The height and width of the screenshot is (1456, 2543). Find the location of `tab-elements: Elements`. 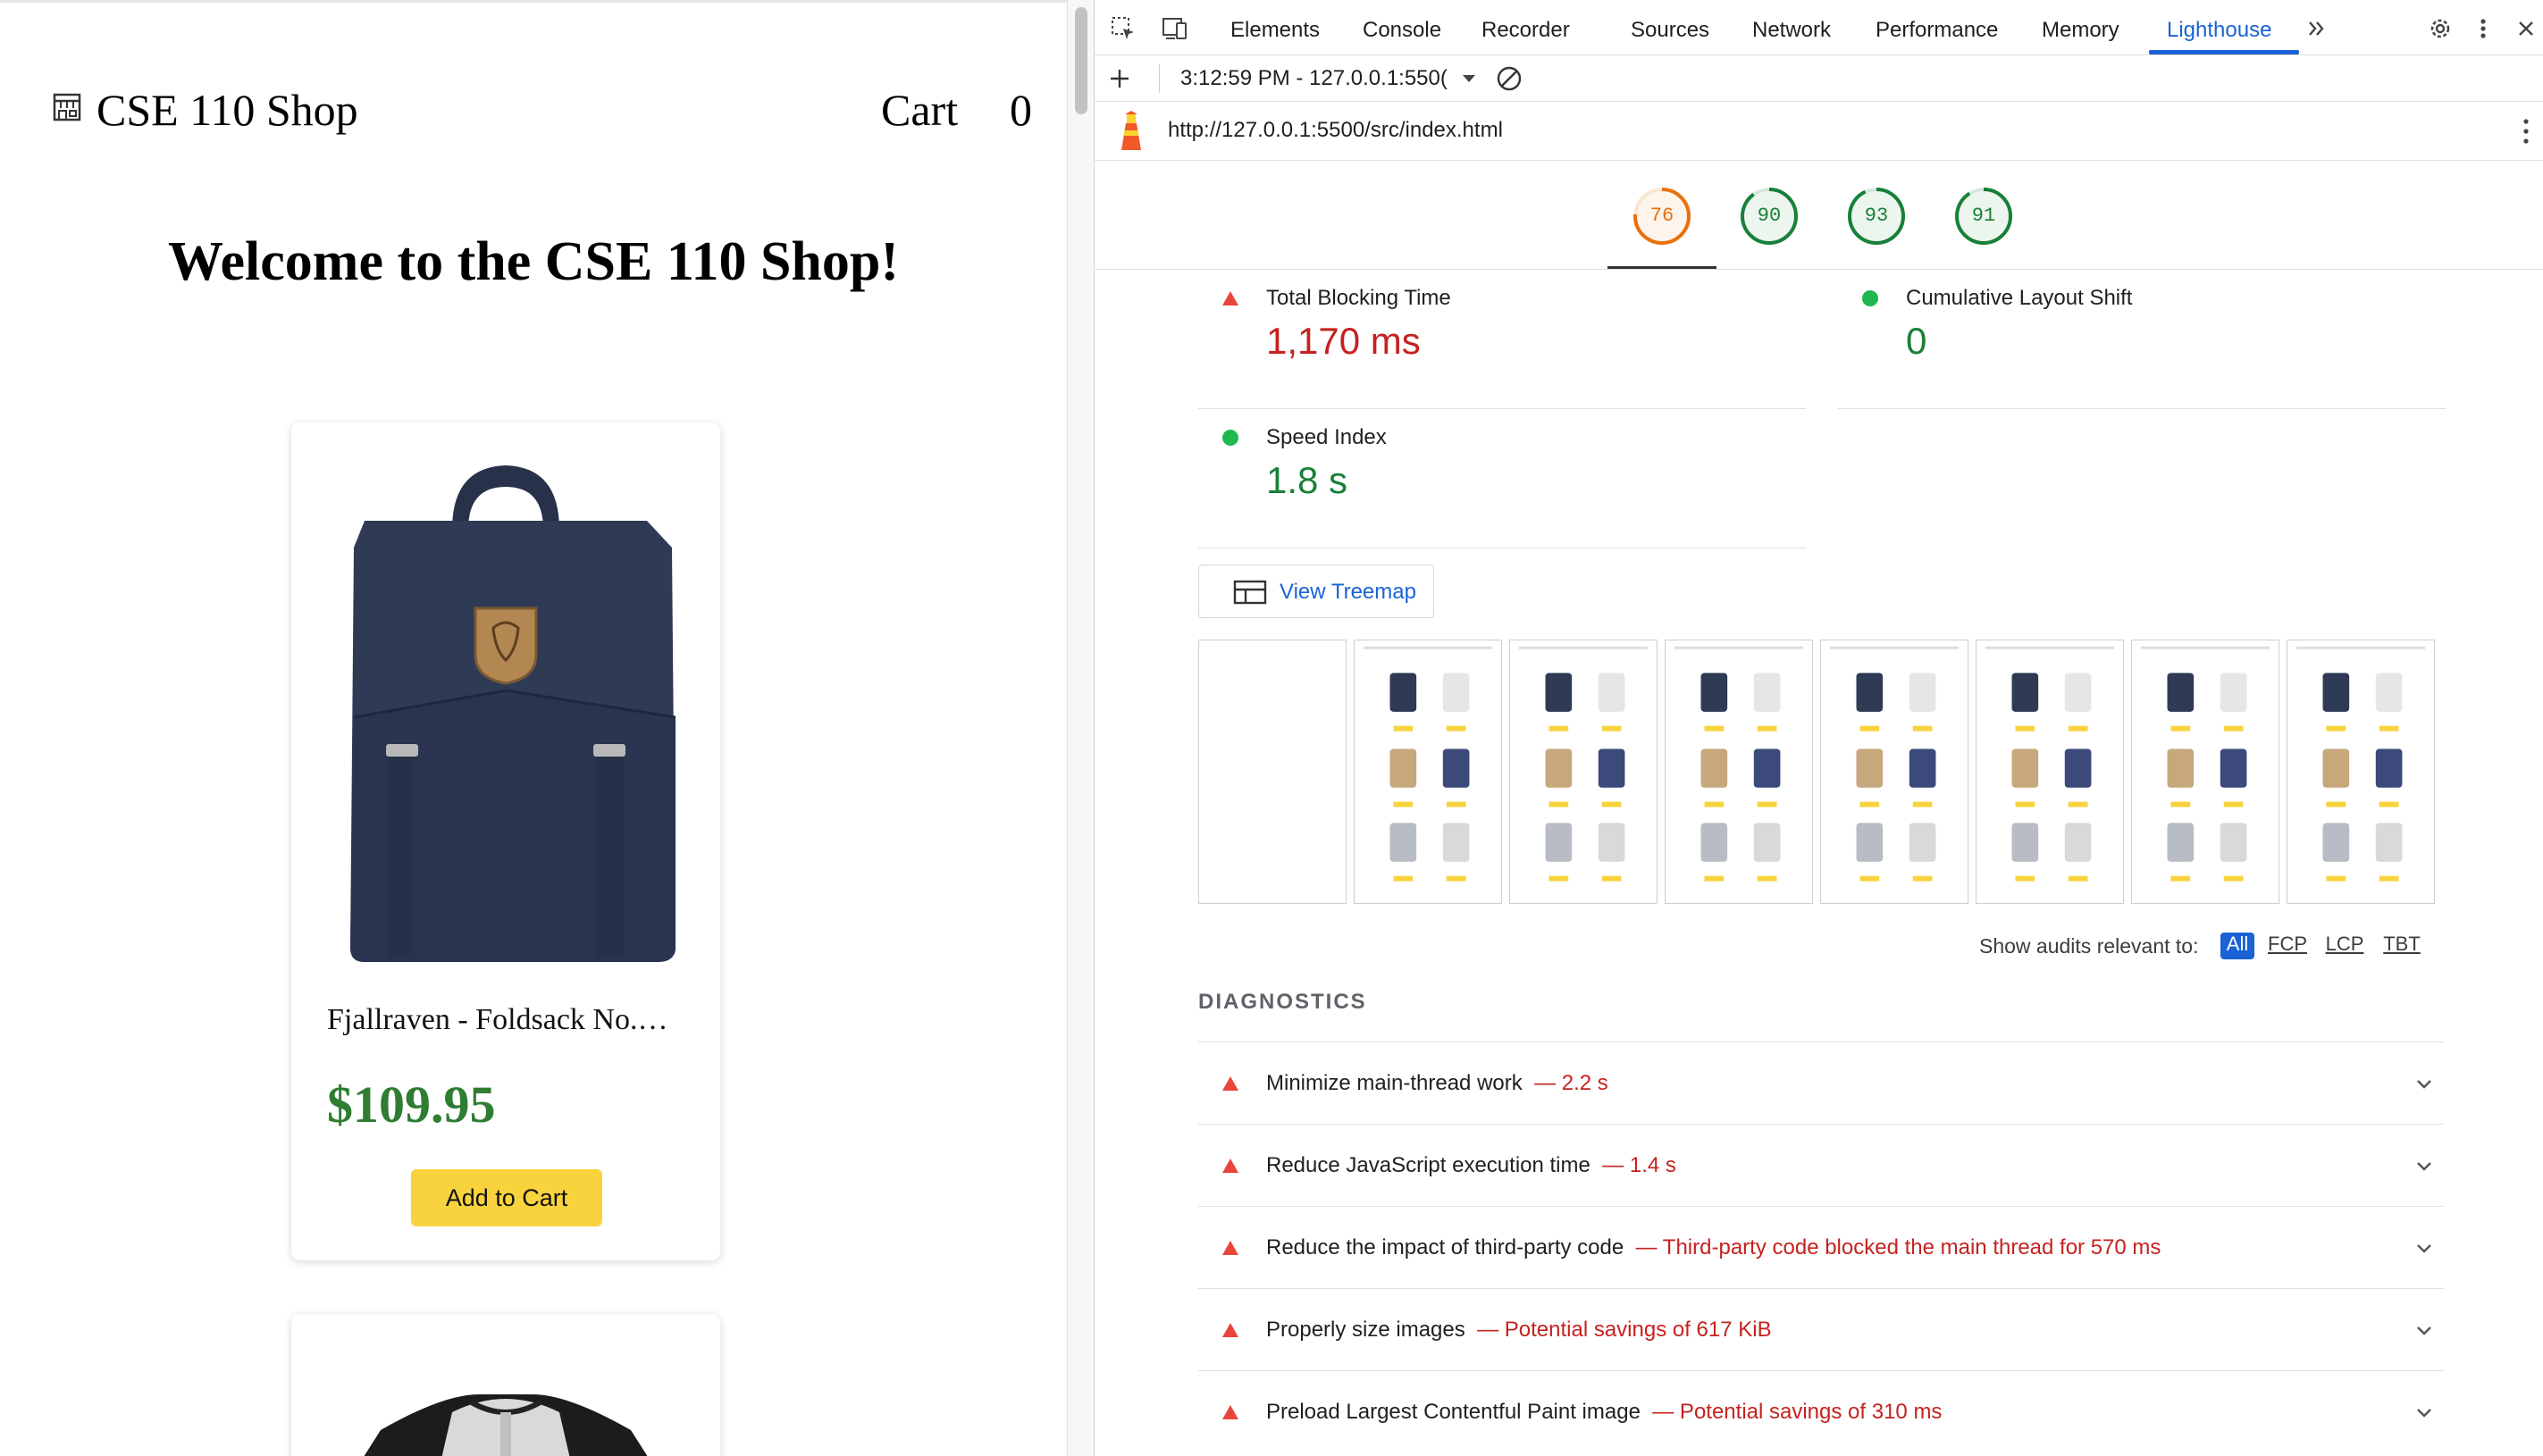

tab-elements: Elements is located at coordinates (1275, 30).